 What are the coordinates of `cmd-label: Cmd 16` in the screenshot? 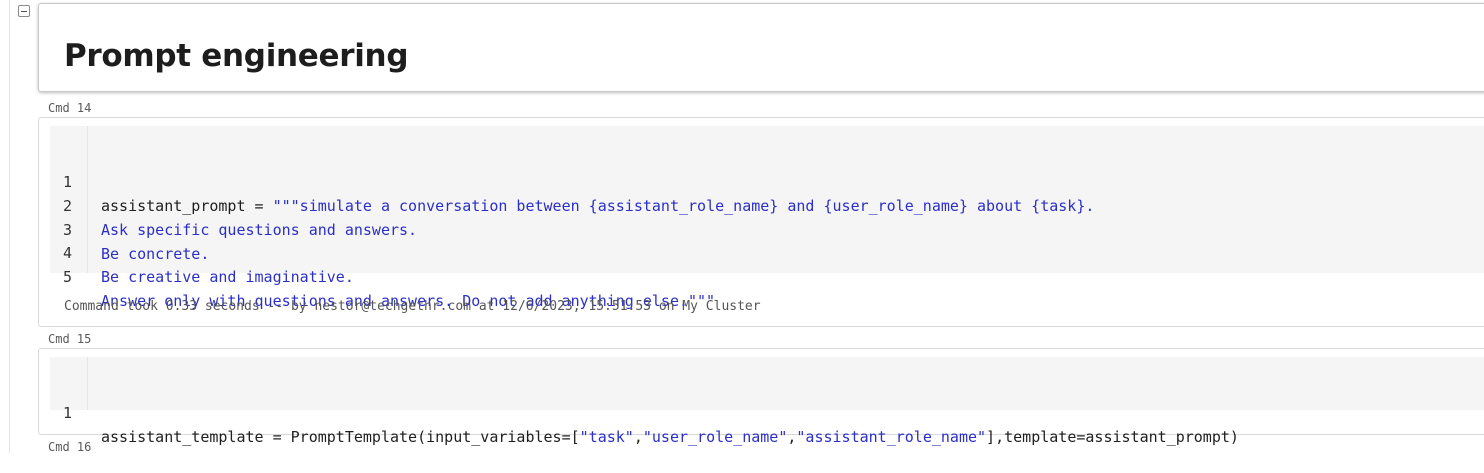 It's located at (70, 447).